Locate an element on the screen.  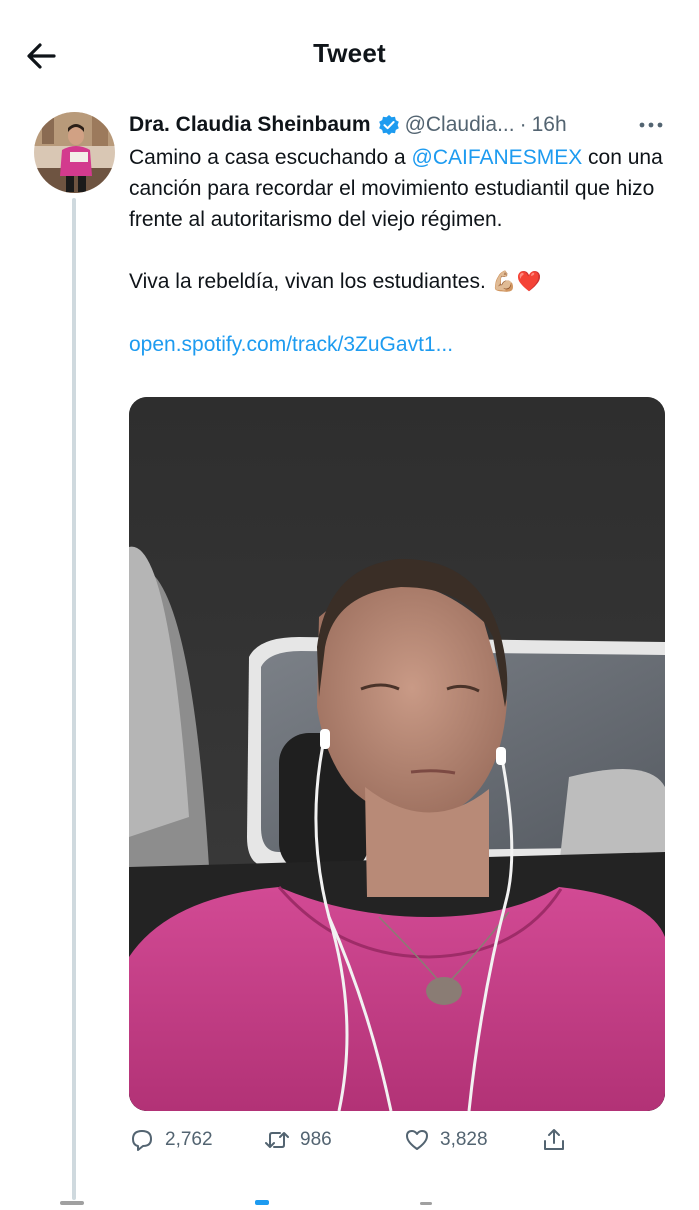
verified-badge-icon is located at coordinates (389, 125).